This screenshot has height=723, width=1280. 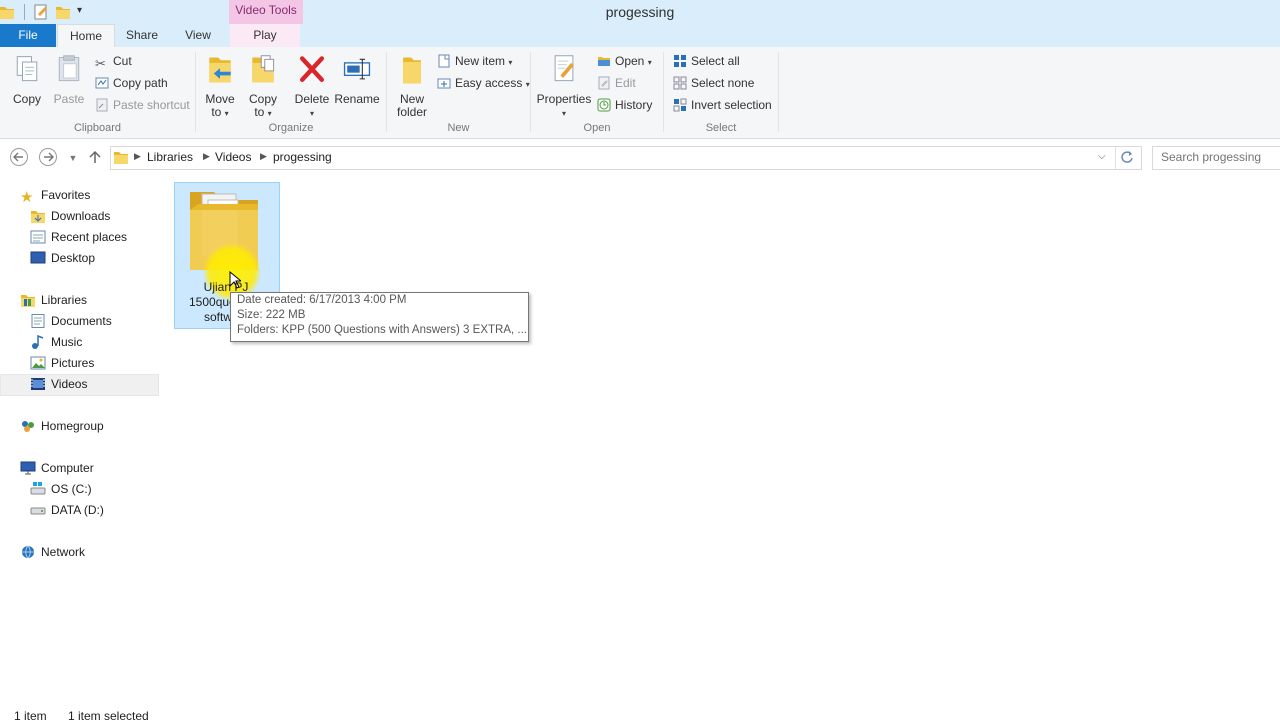 I want to click on history-button: History, so click(x=624, y=105).